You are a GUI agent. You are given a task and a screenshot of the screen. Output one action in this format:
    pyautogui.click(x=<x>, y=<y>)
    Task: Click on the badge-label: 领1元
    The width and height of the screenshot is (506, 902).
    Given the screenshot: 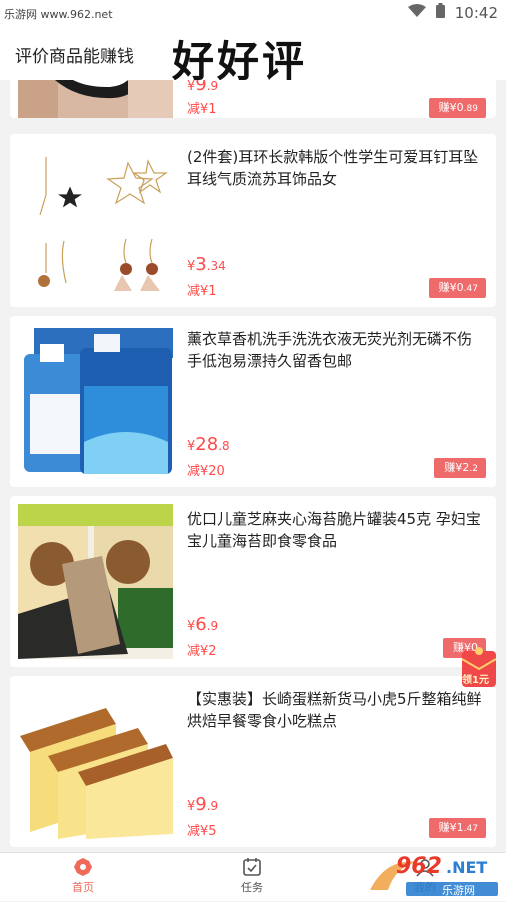 What is the action you would take?
    pyautogui.click(x=475, y=680)
    